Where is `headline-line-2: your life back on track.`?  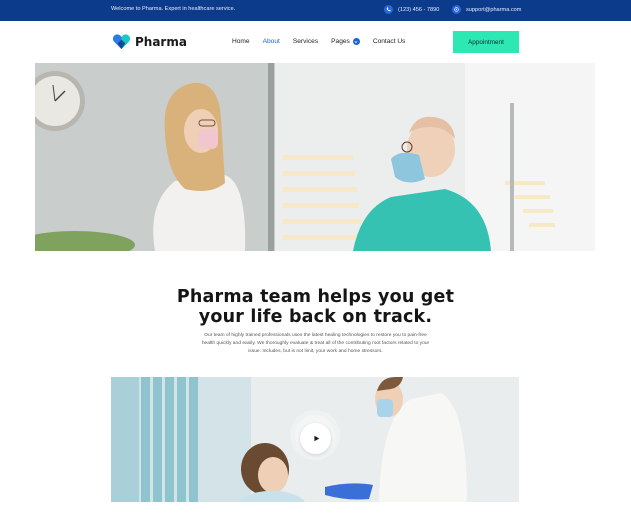 headline-line-2: your life back on track. is located at coordinates (315, 317).